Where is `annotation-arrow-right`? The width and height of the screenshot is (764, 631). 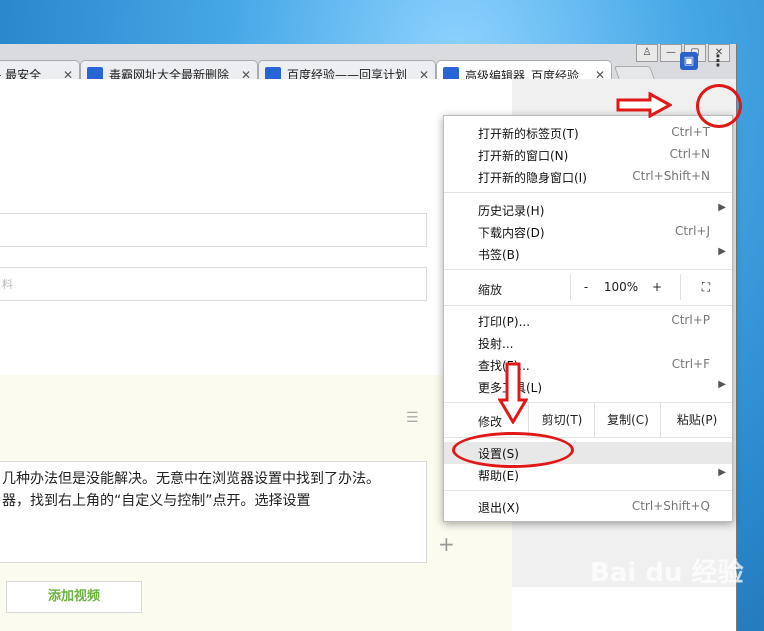 annotation-arrow-right is located at coordinates (644, 105).